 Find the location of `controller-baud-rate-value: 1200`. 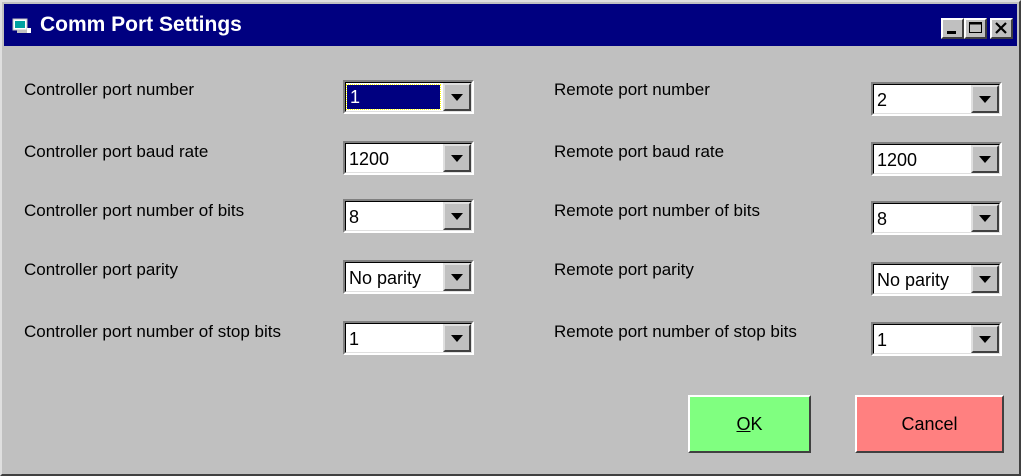

controller-baud-rate-value: 1200 is located at coordinates (369, 159).